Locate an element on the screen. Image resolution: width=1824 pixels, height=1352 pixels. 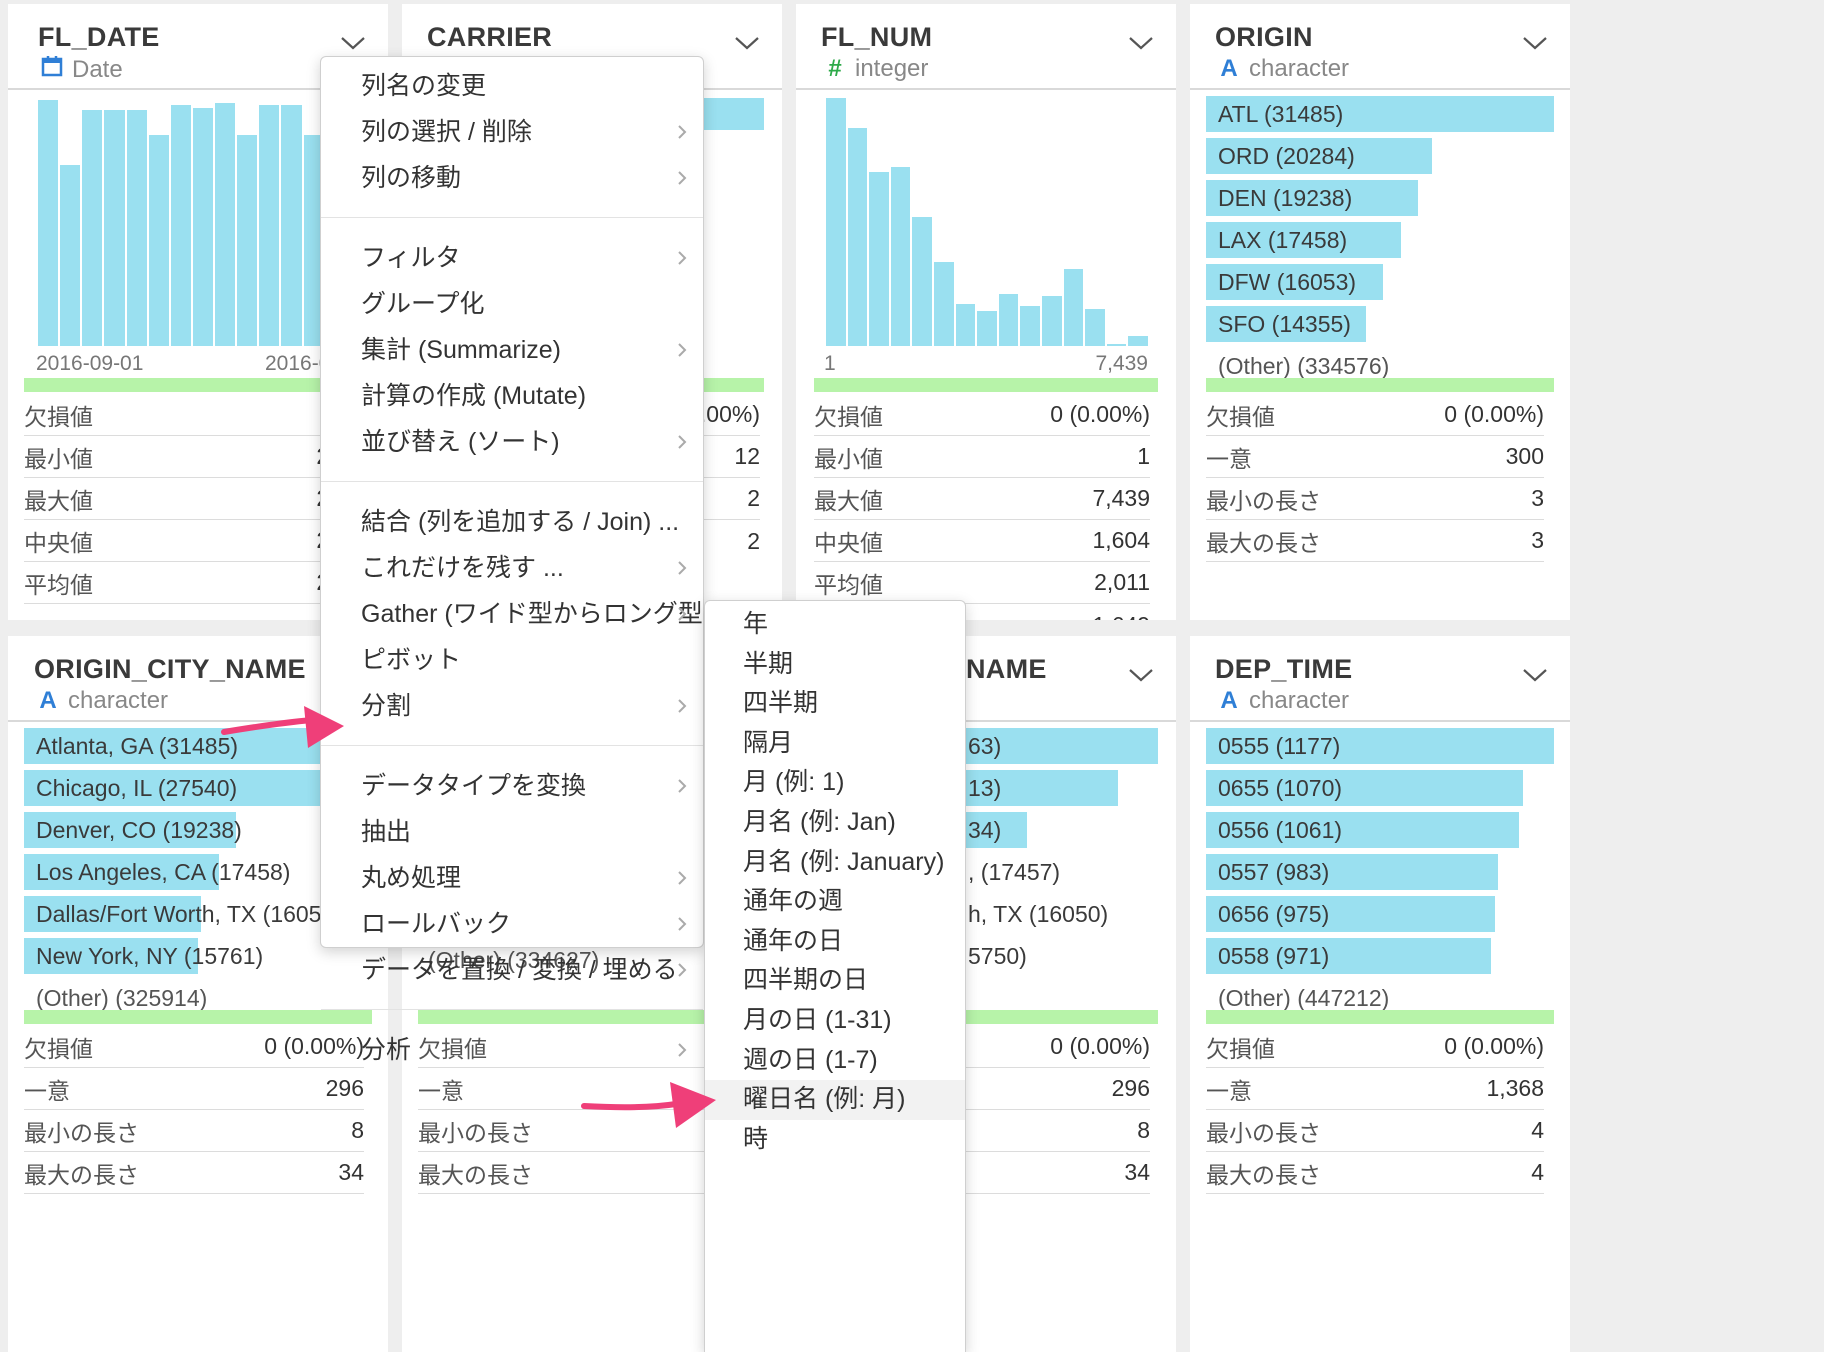
menu-item: 列の移動 is located at coordinates (512, 178).